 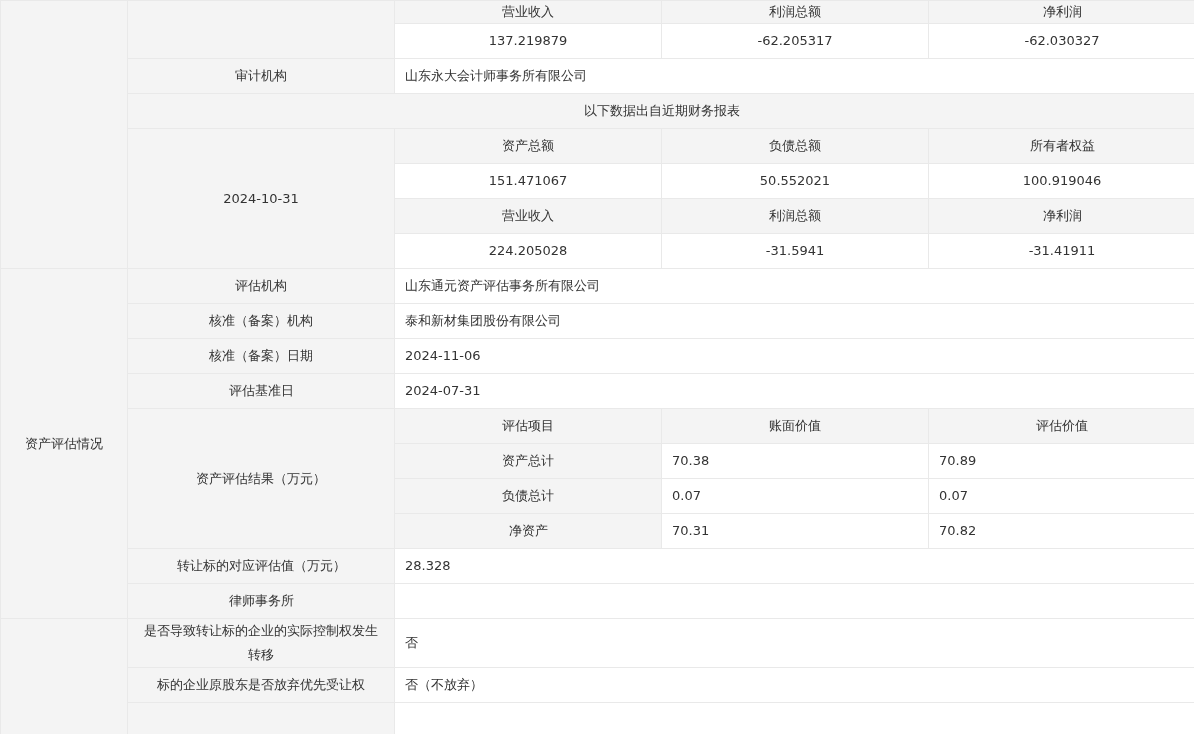 I want to click on column-header: 净资产, so click(x=528, y=531).